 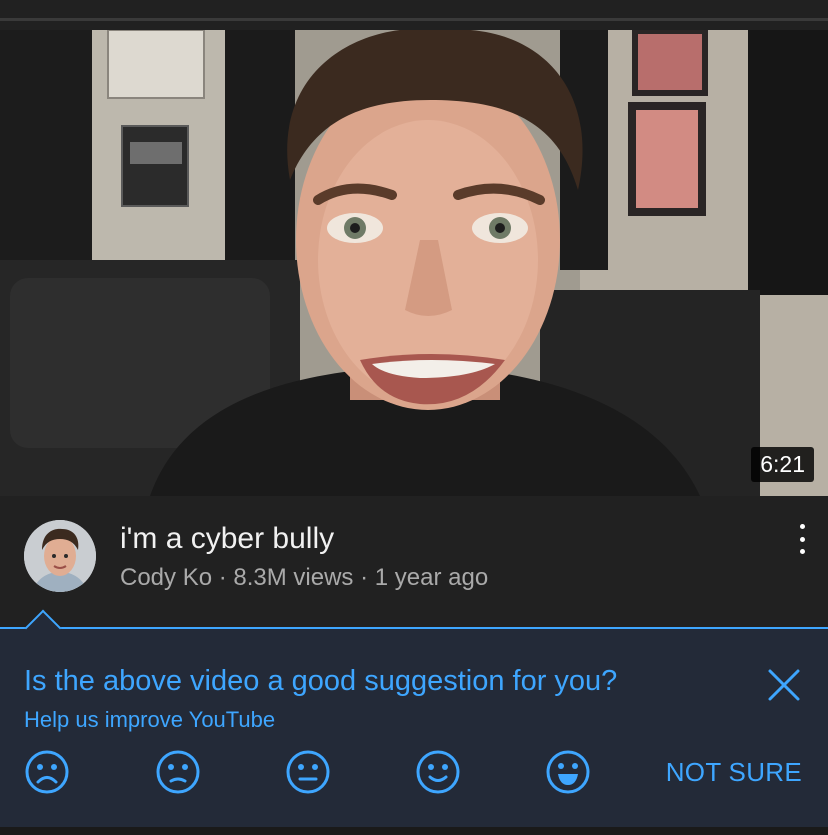 I want to click on bottom-edge, so click(x=414, y=831).